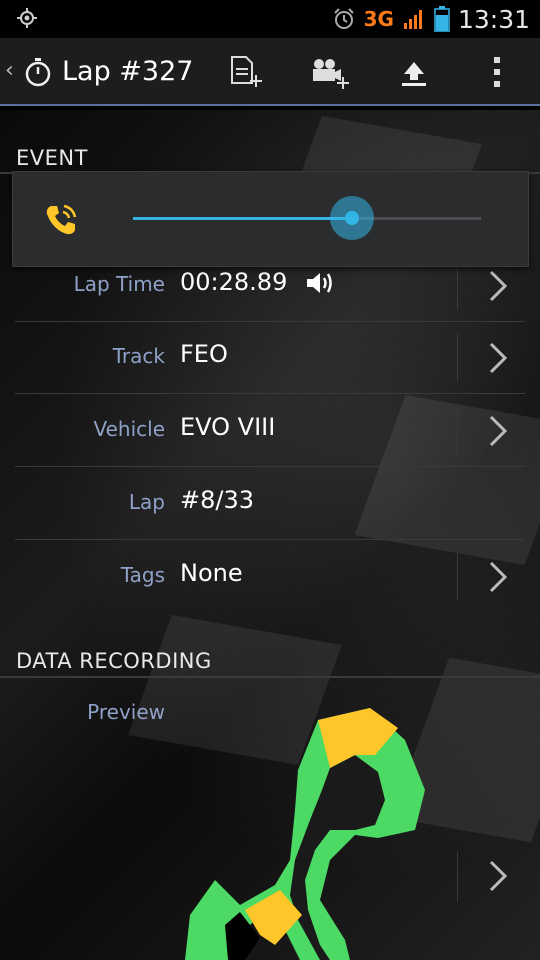 This screenshot has height=960, width=540. I want to click on volume-popup, so click(270, 219).